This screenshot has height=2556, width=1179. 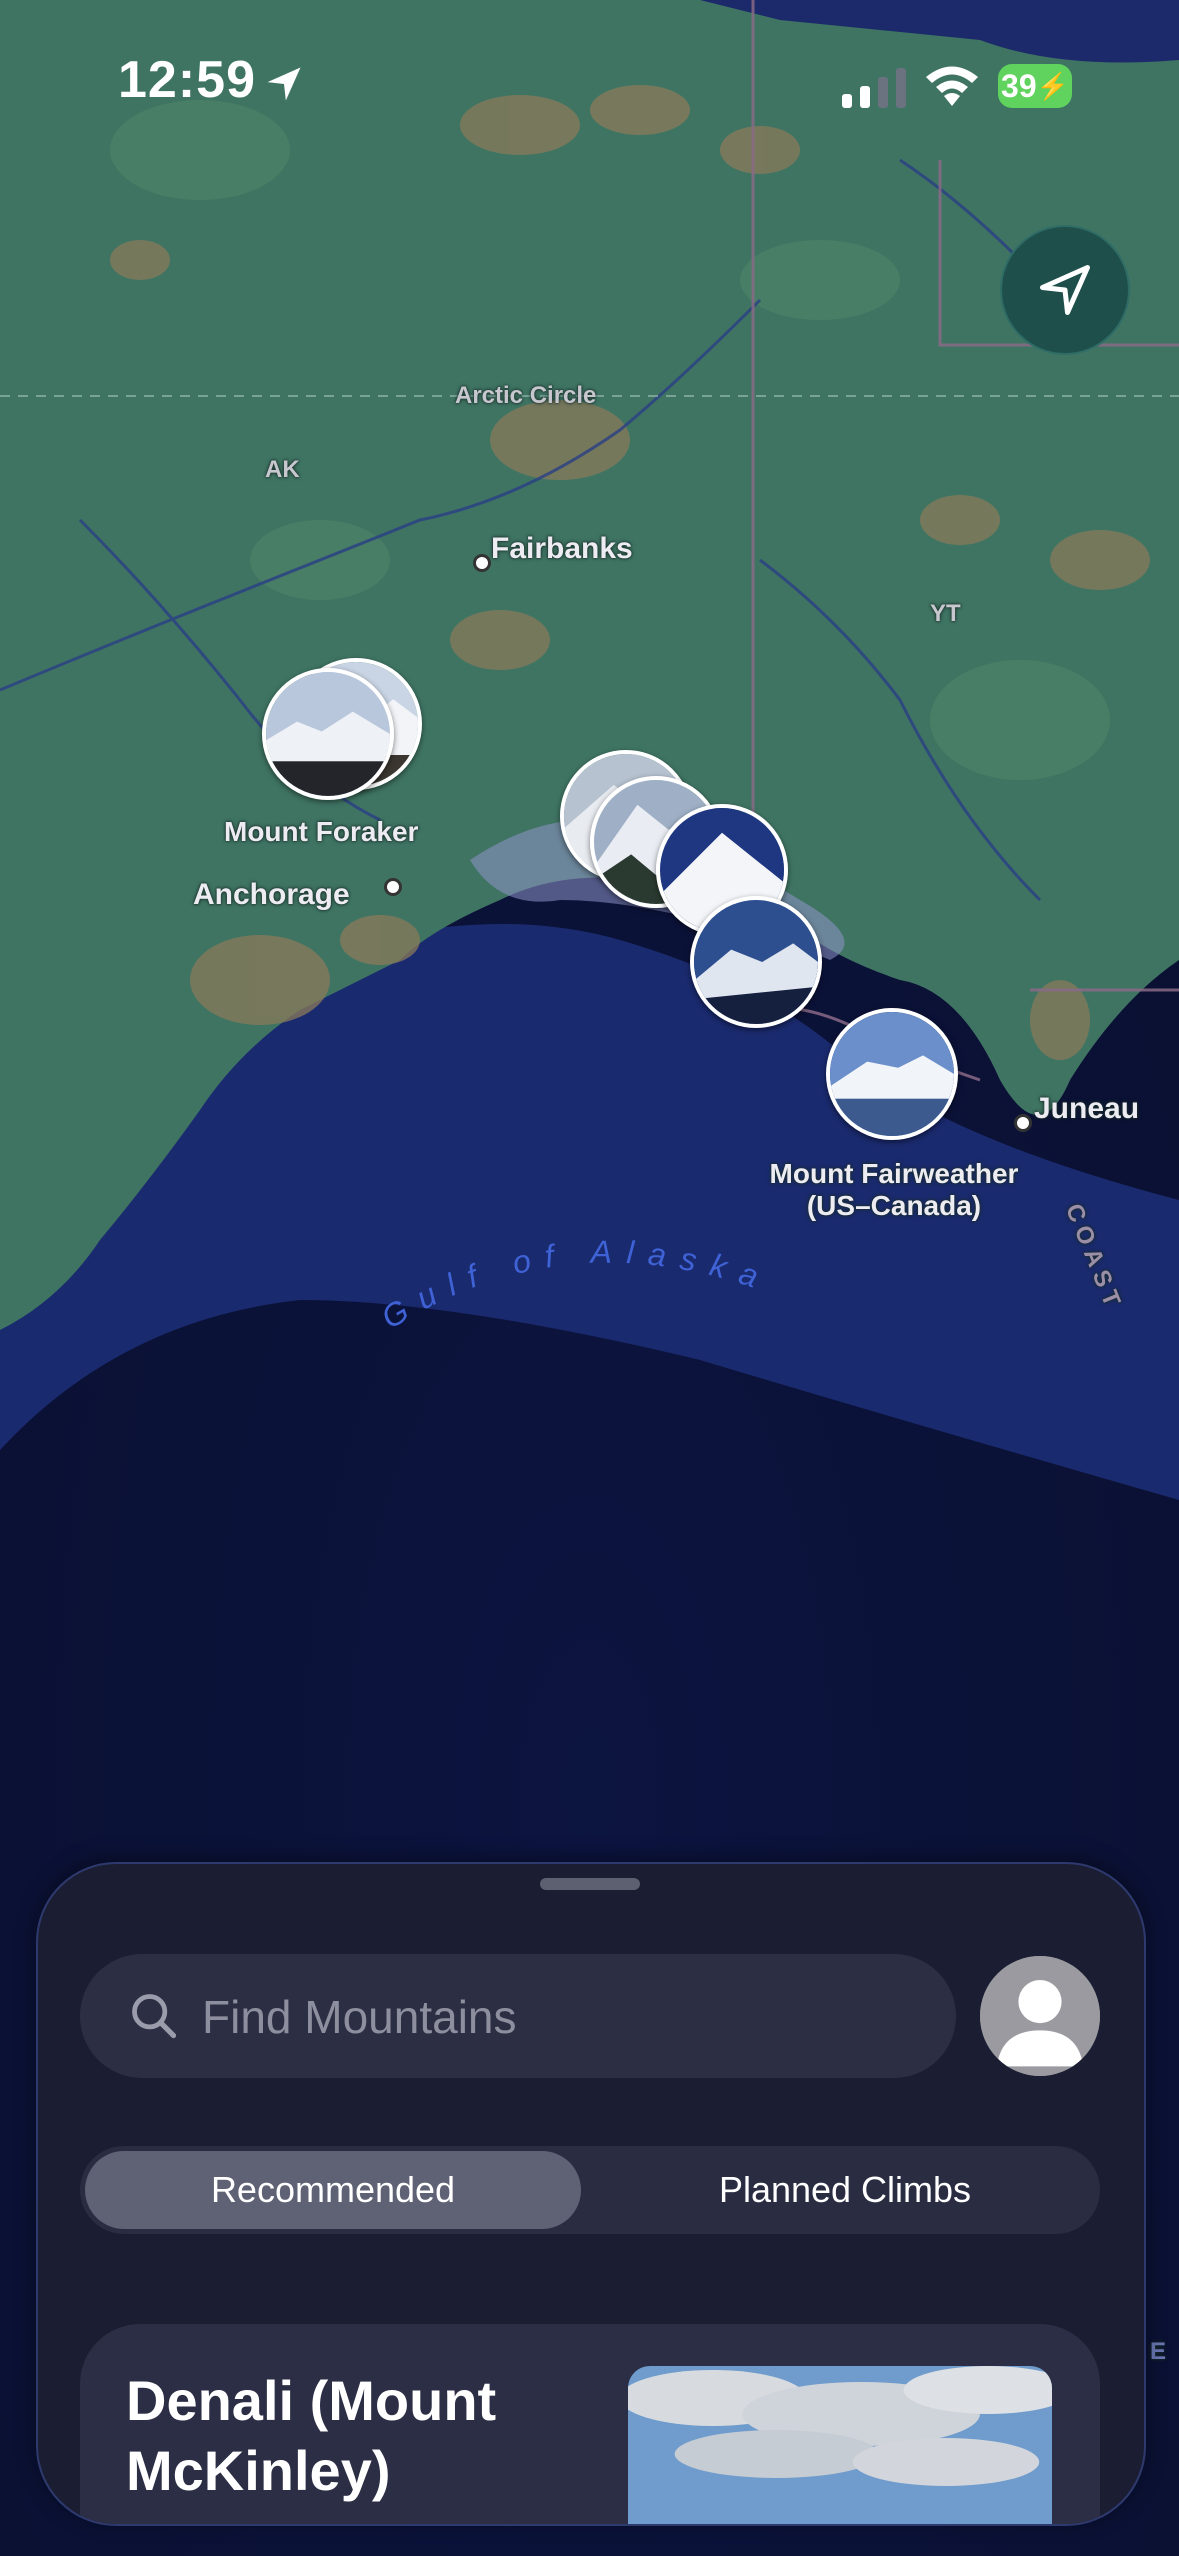 I want to click on gulf-of-alaska-label: Gulf of Alaska, so click(x=575, y=1285).